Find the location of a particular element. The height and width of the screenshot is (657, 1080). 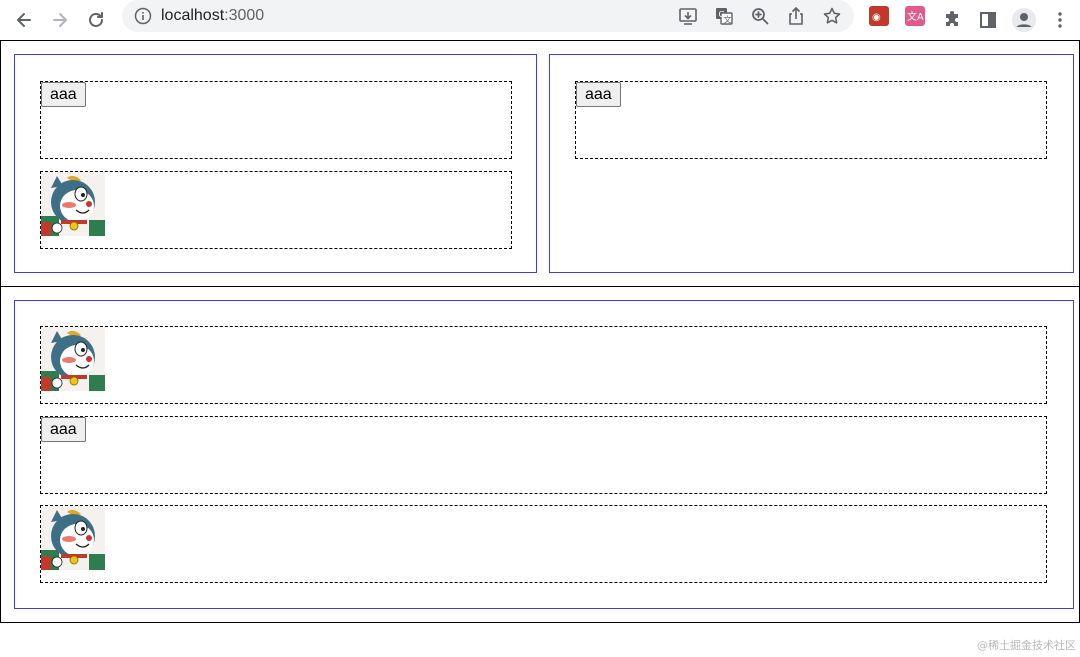

svg-text: 文 is located at coordinates (728, 20).